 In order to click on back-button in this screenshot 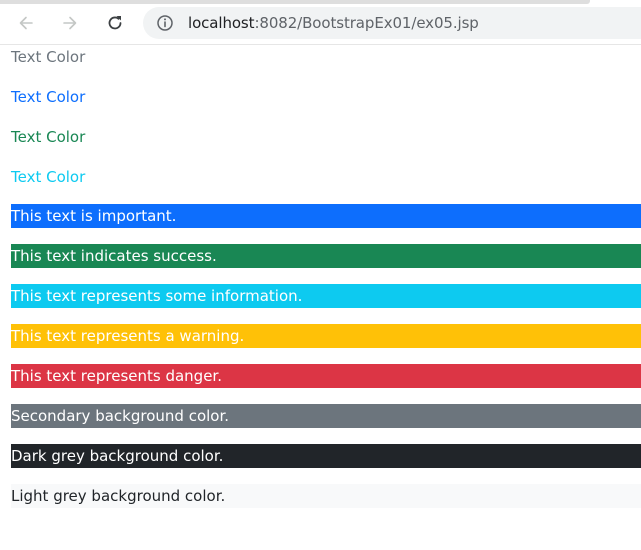, I will do `click(26, 23)`.